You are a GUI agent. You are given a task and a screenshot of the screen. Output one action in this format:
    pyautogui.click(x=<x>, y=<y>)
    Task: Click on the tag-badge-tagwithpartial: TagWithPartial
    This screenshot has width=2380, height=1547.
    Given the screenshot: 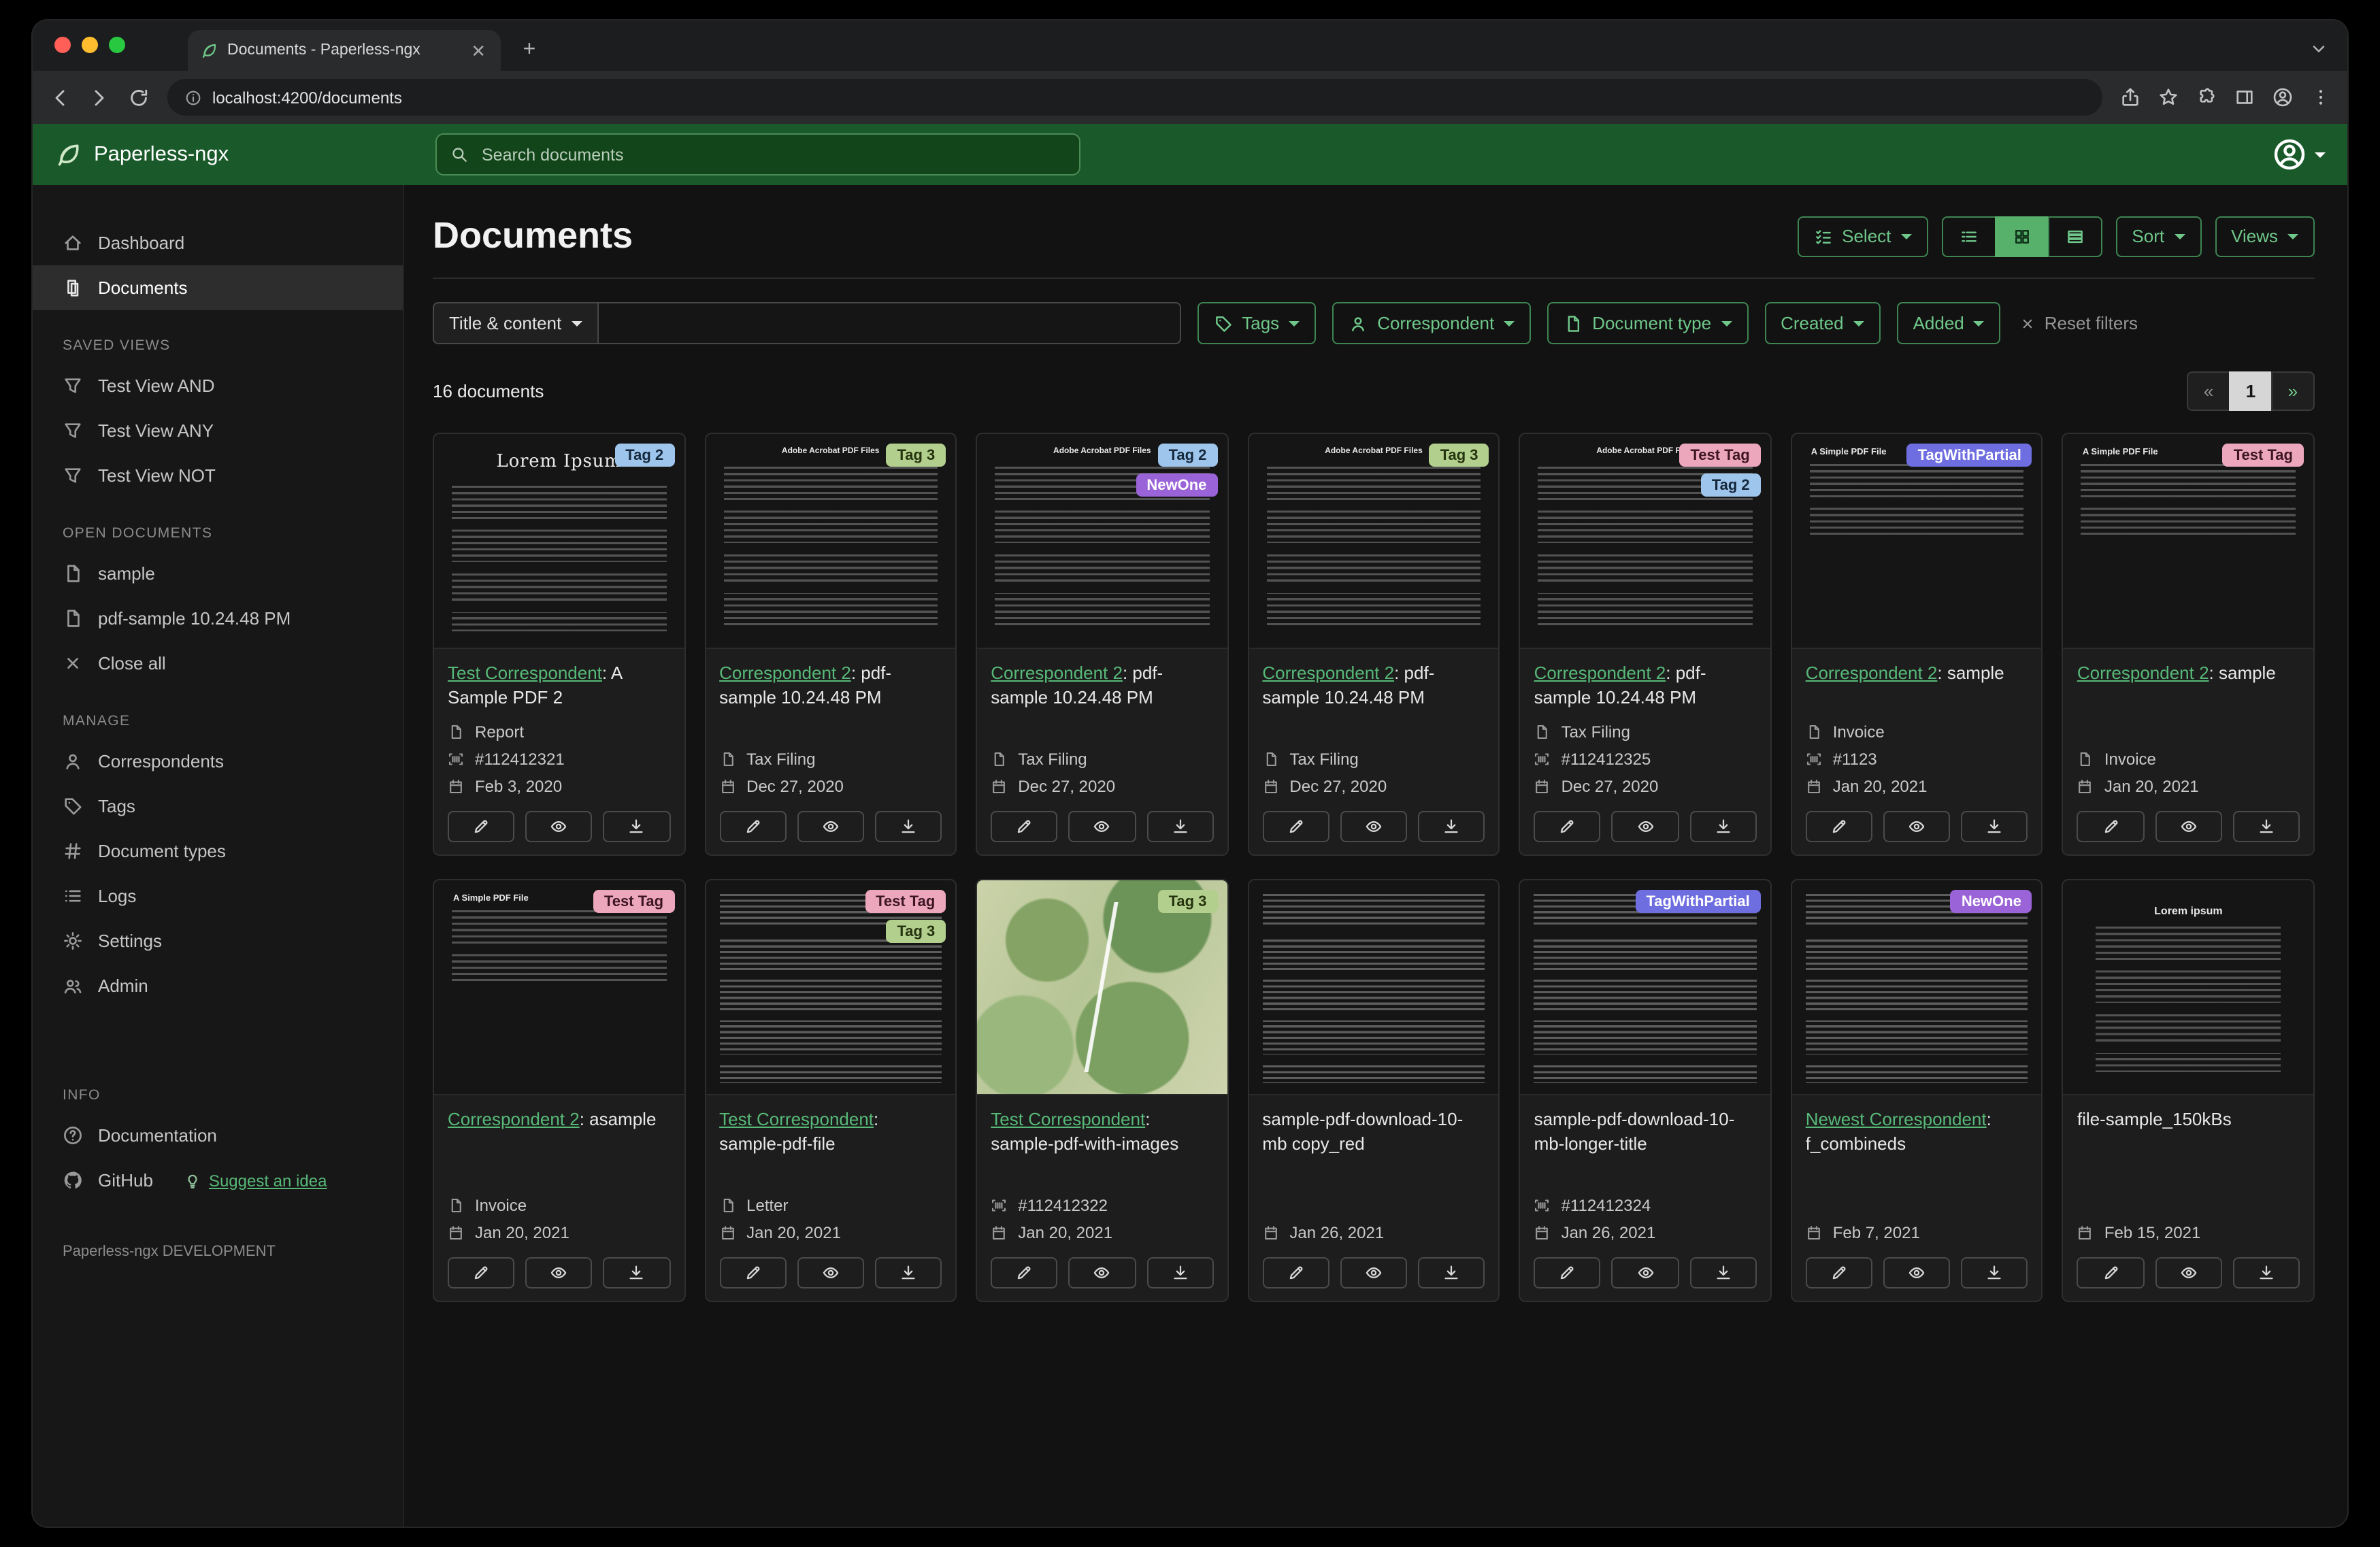 What is the action you would take?
    pyautogui.click(x=1698, y=901)
    